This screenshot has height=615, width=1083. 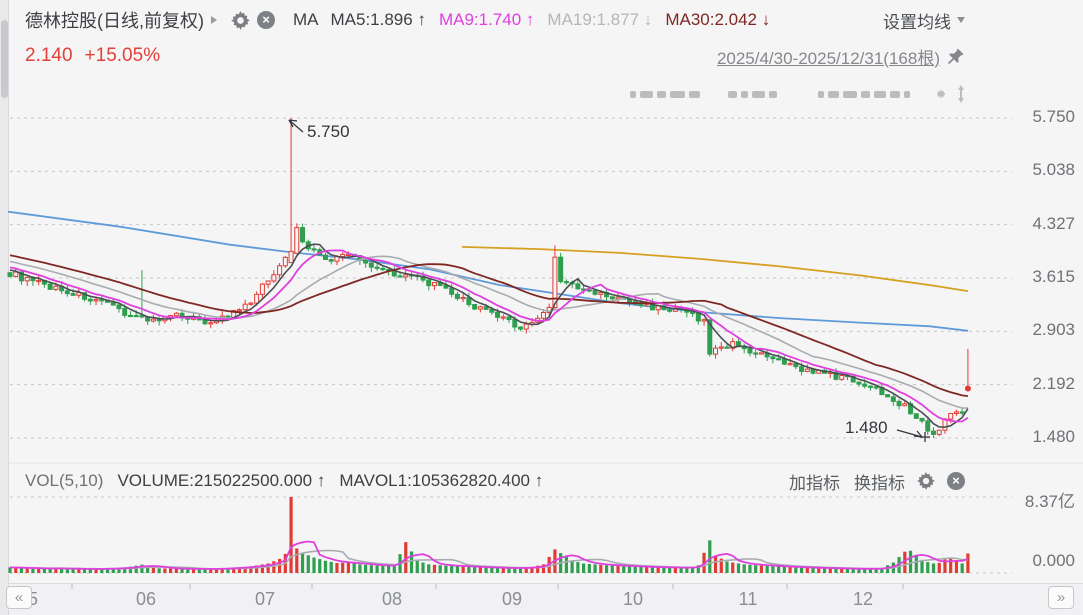 I want to click on volume-axis-max: 8.37亿, so click(x=1049, y=501).